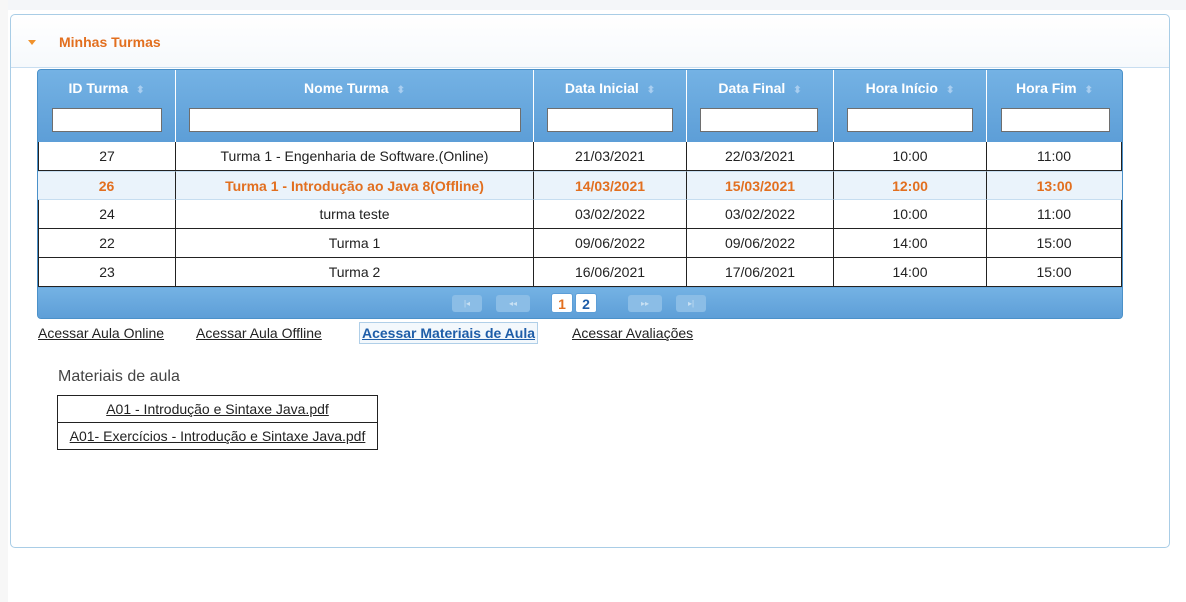  I want to click on column-label: Data Inicial, so click(601, 88).